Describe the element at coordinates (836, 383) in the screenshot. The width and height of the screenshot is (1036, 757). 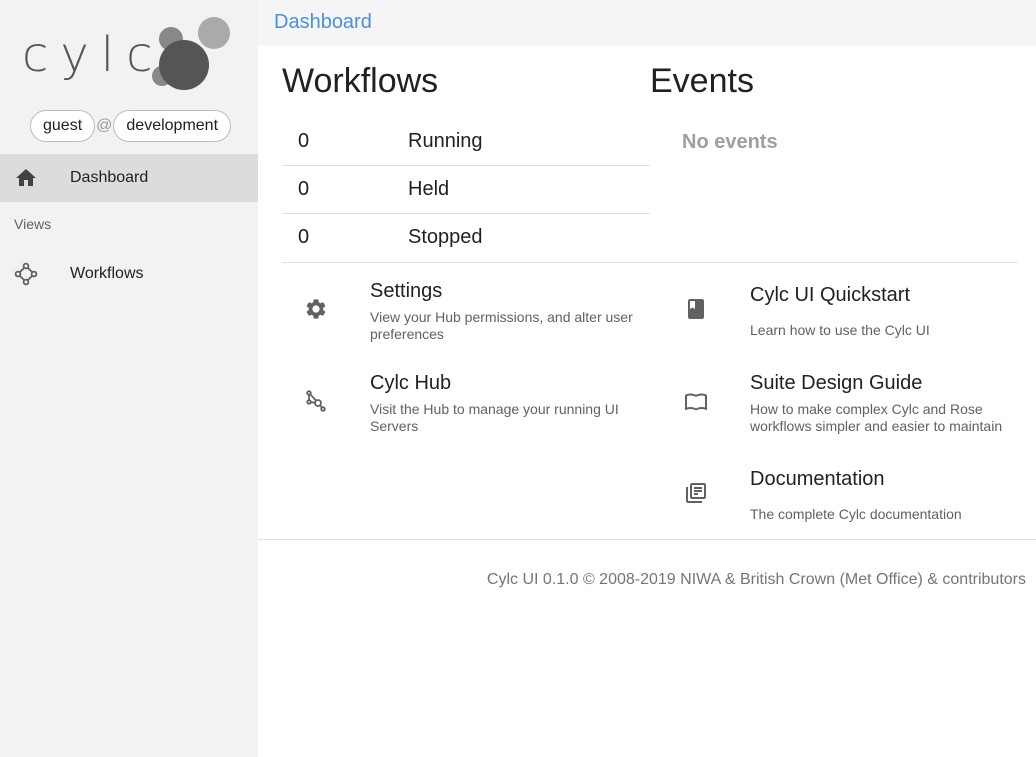
I see `suite-design-guide-title: Suite Design Guide` at that location.